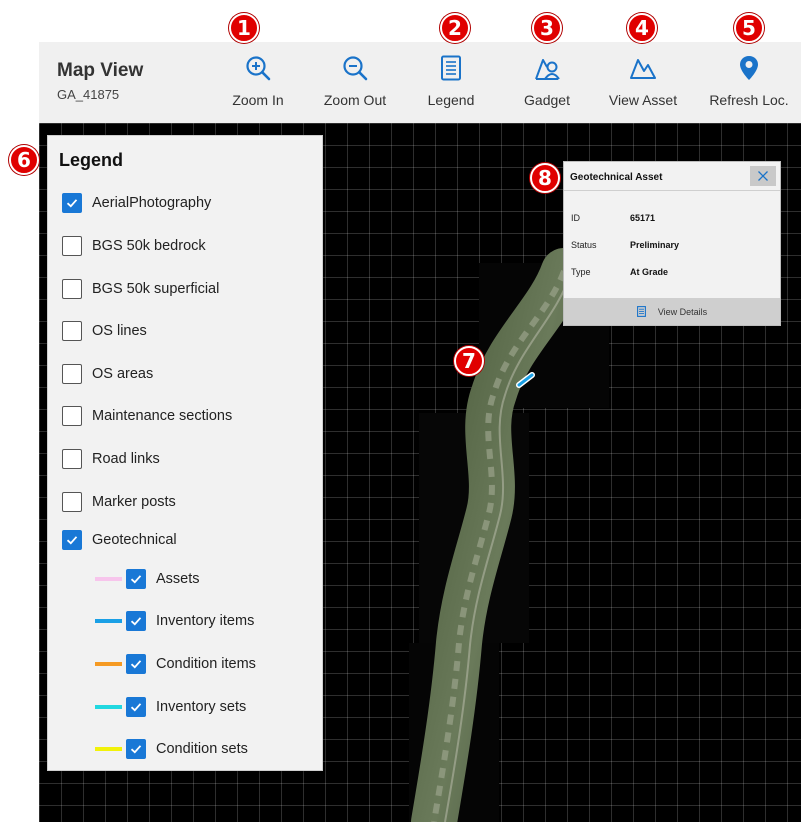 Image resolution: width=801 pixels, height=822 pixels. Describe the element at coordinates (100, 70) in the screenshot. I see `app-title: Map View` at that location.